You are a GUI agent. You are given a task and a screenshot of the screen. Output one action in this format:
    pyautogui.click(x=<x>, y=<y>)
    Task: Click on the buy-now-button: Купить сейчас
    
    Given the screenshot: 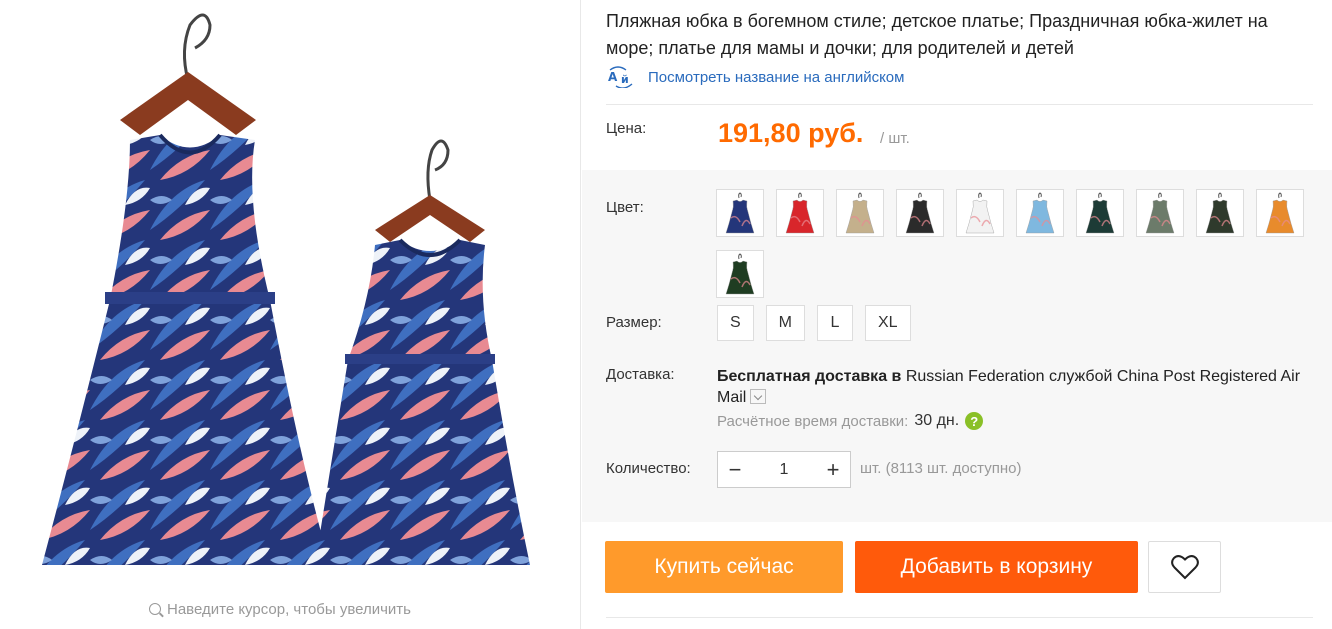 What is the action you would take?
    pyautogui.click(x=724, y=567)
    